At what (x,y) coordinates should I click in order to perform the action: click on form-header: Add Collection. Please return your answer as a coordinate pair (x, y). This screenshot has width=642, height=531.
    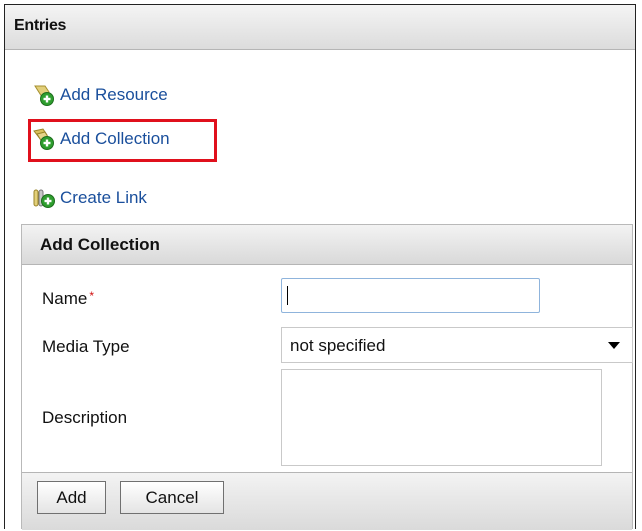
    Looking at the image, I should click on (327, 245).